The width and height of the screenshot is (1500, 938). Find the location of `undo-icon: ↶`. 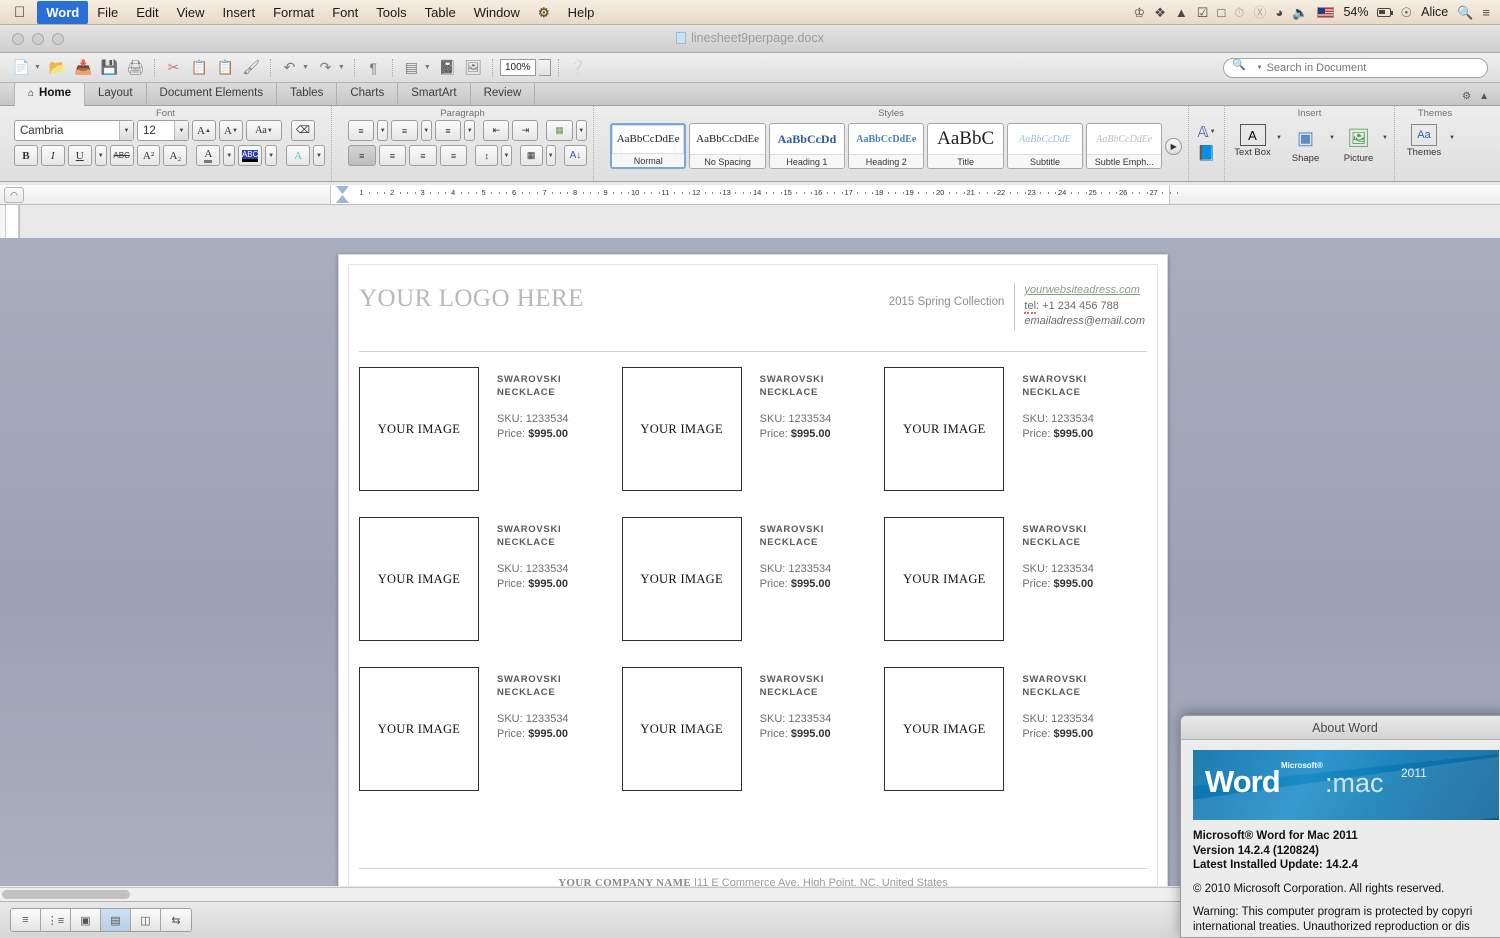

undo-icon: ↶ is located at coordinates (289, 67).